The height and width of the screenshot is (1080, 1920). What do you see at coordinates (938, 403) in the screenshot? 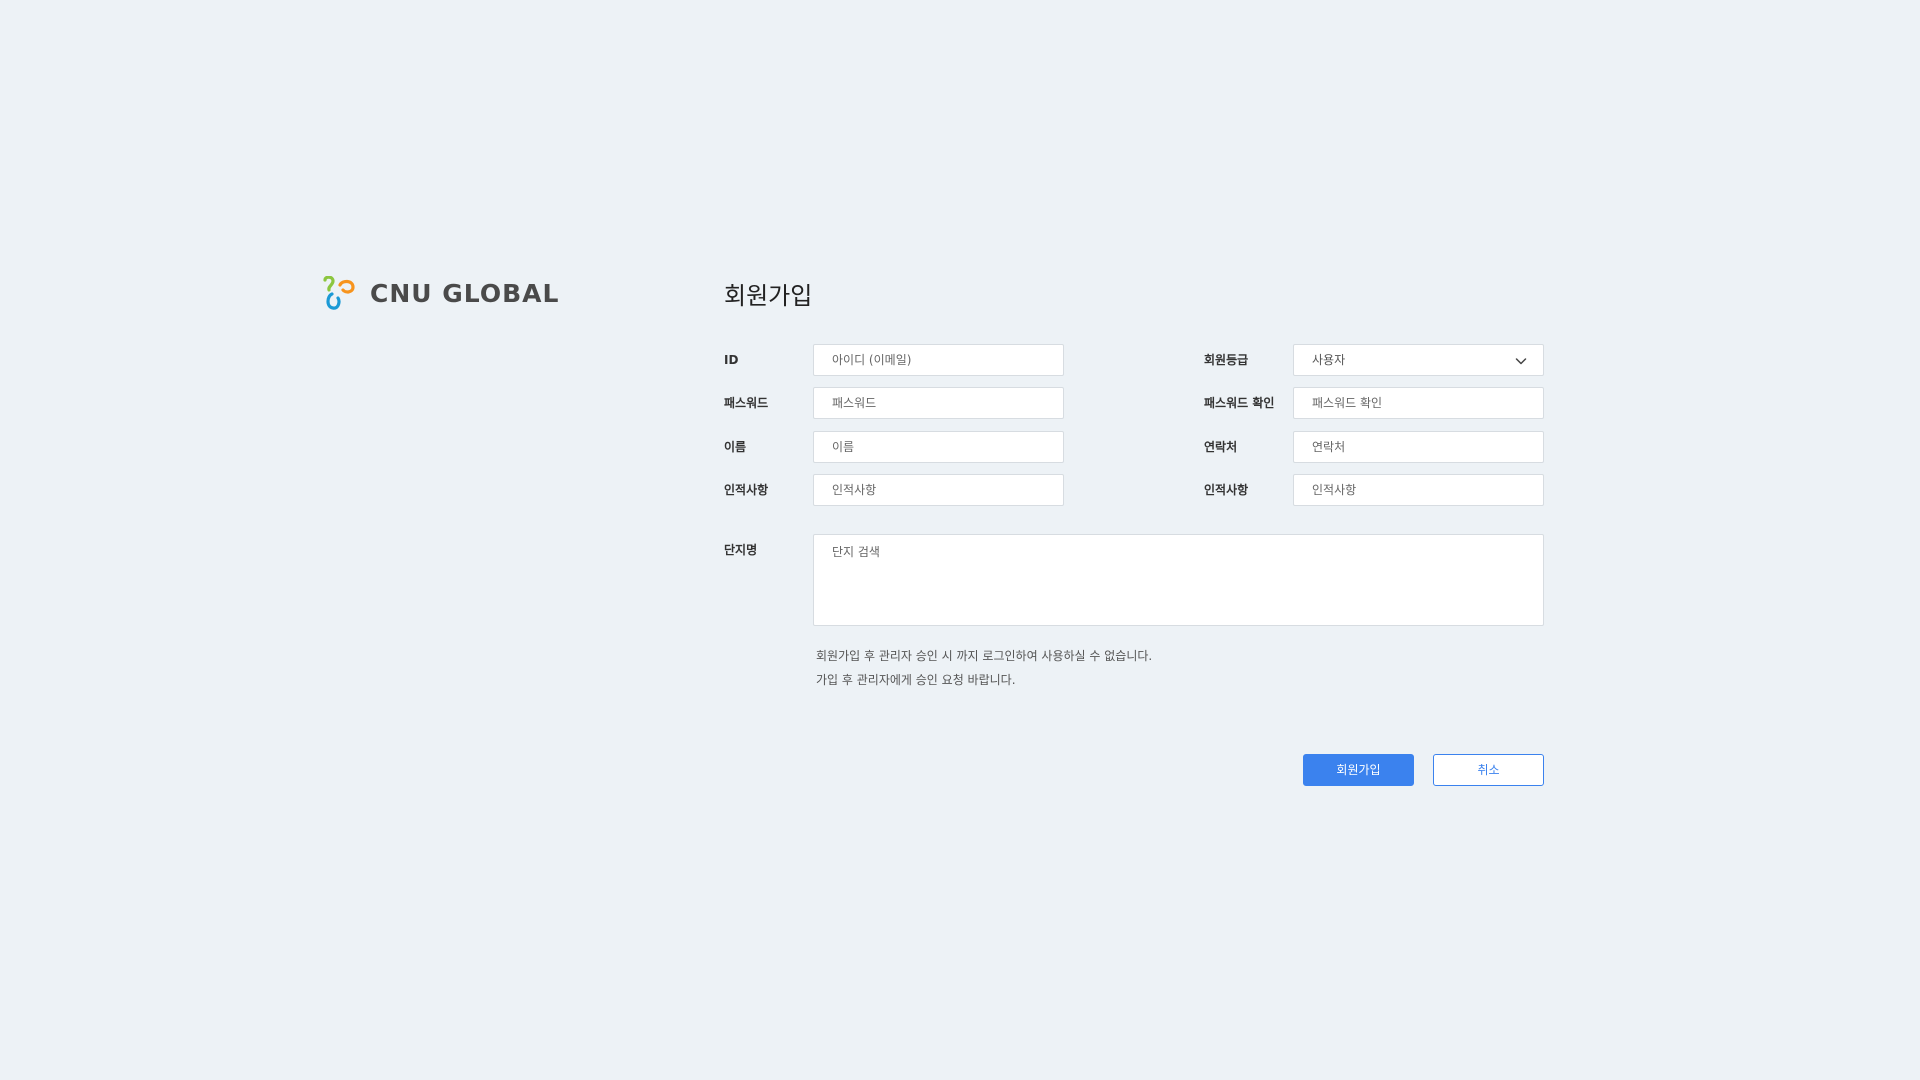
I see `password-input` at bounding box center [938, 403].